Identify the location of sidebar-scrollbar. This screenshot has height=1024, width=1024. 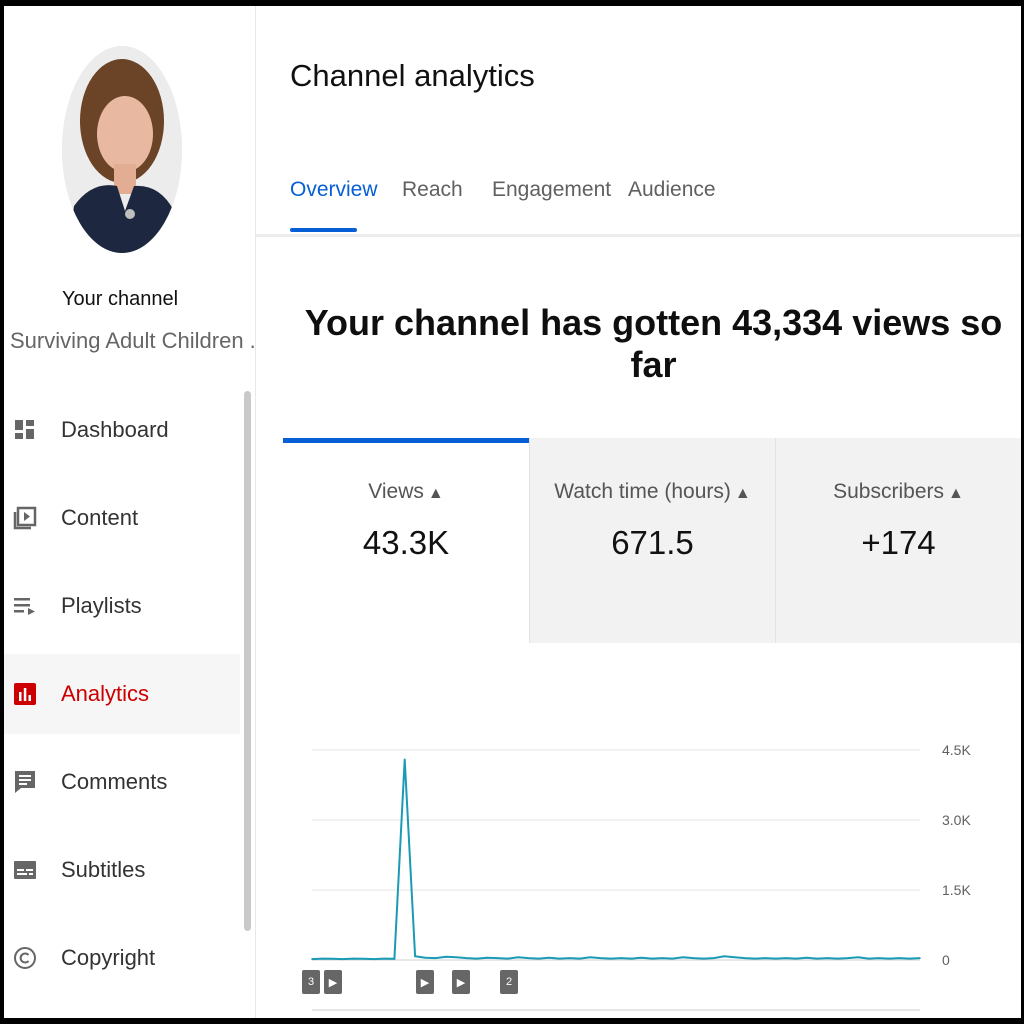
(247, 661).